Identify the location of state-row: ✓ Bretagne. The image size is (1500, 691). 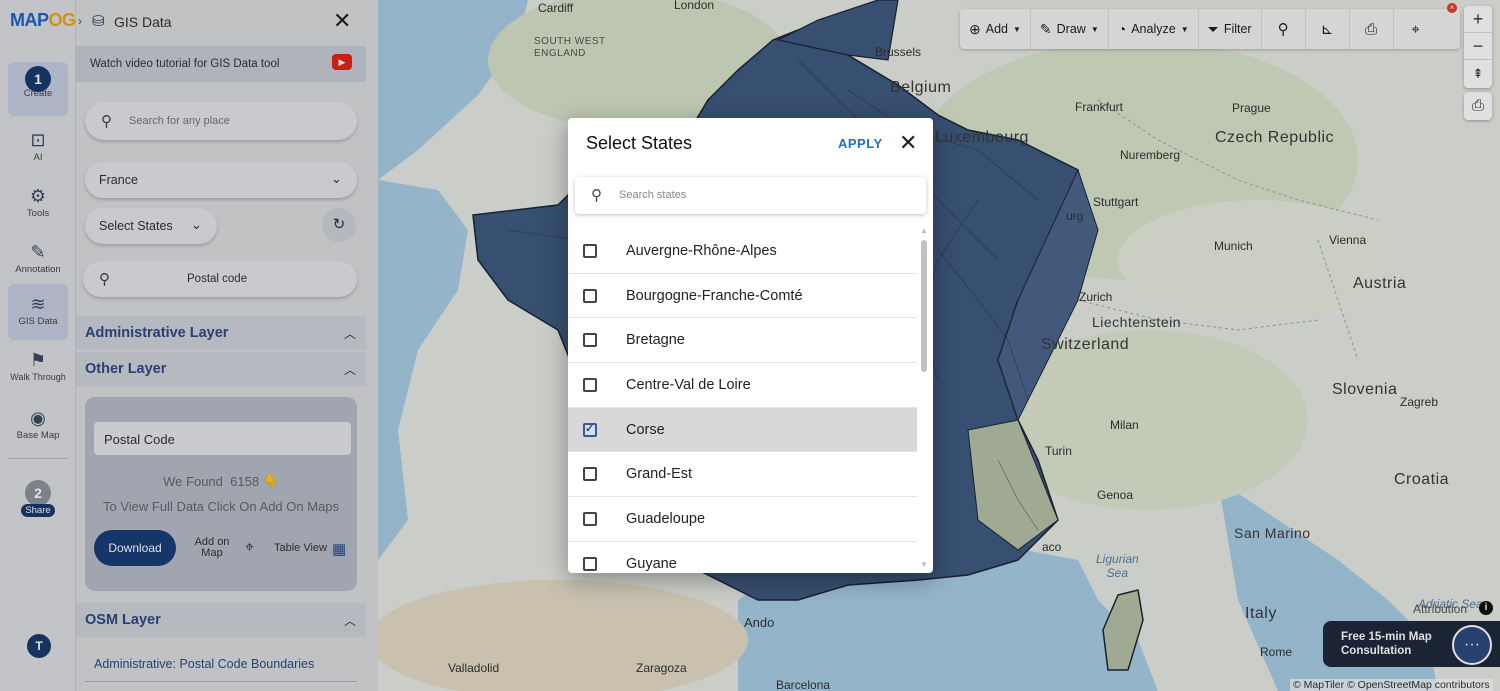
(742, 341).